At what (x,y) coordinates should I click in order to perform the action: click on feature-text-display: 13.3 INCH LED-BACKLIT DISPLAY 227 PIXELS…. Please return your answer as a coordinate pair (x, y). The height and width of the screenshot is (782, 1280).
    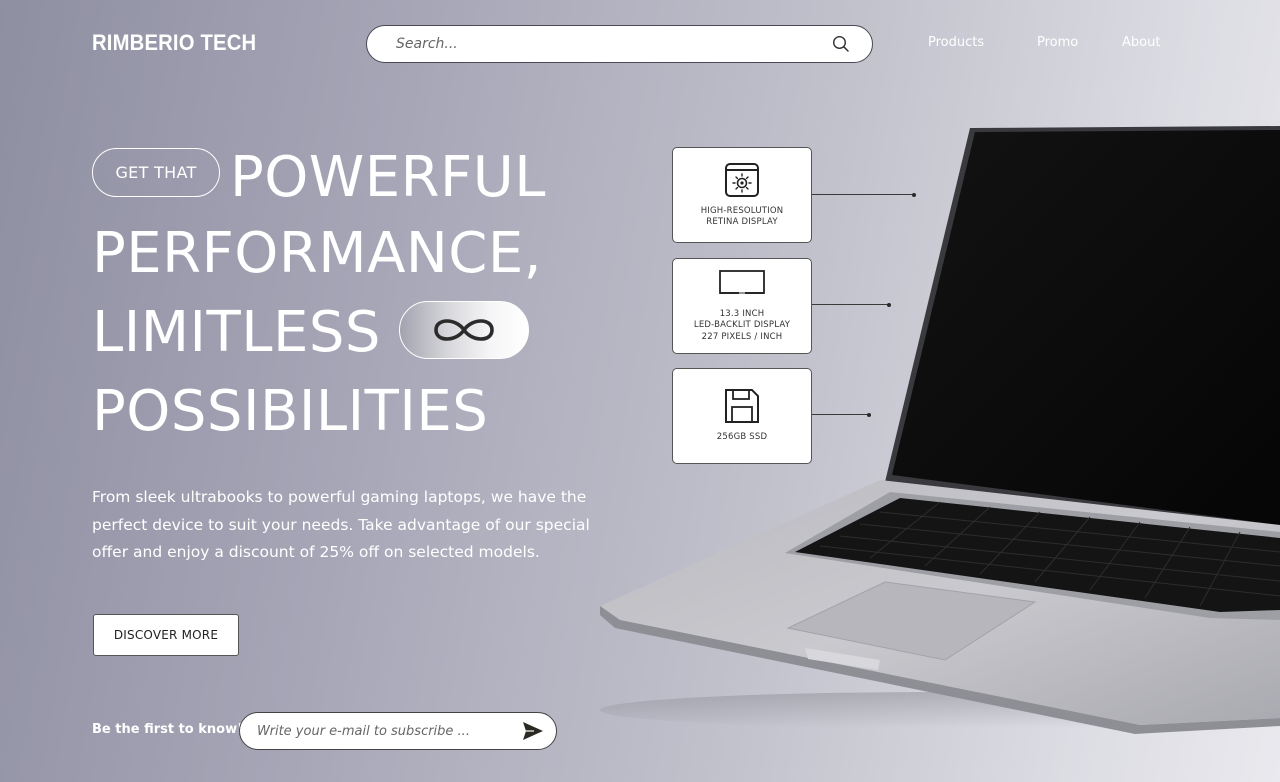
    Looking at the image, I should click on (742, 325).